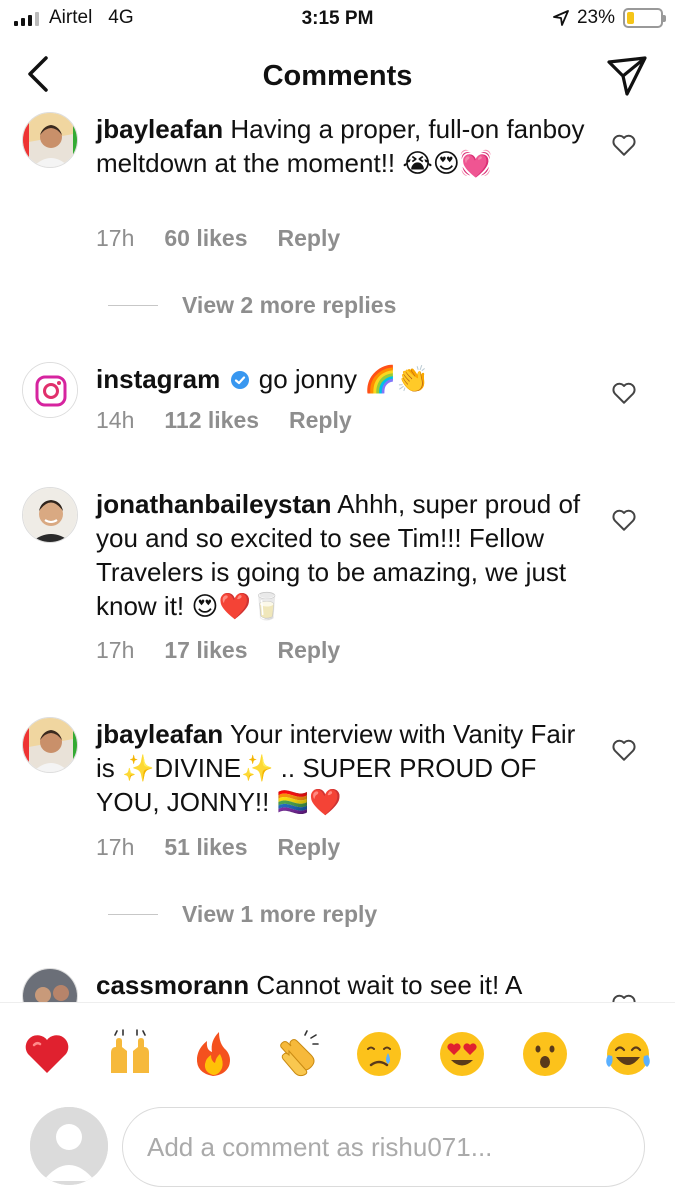  Describe the element at coordinates (631, 18) in the screenshot. I see `battery-fill` at that location.